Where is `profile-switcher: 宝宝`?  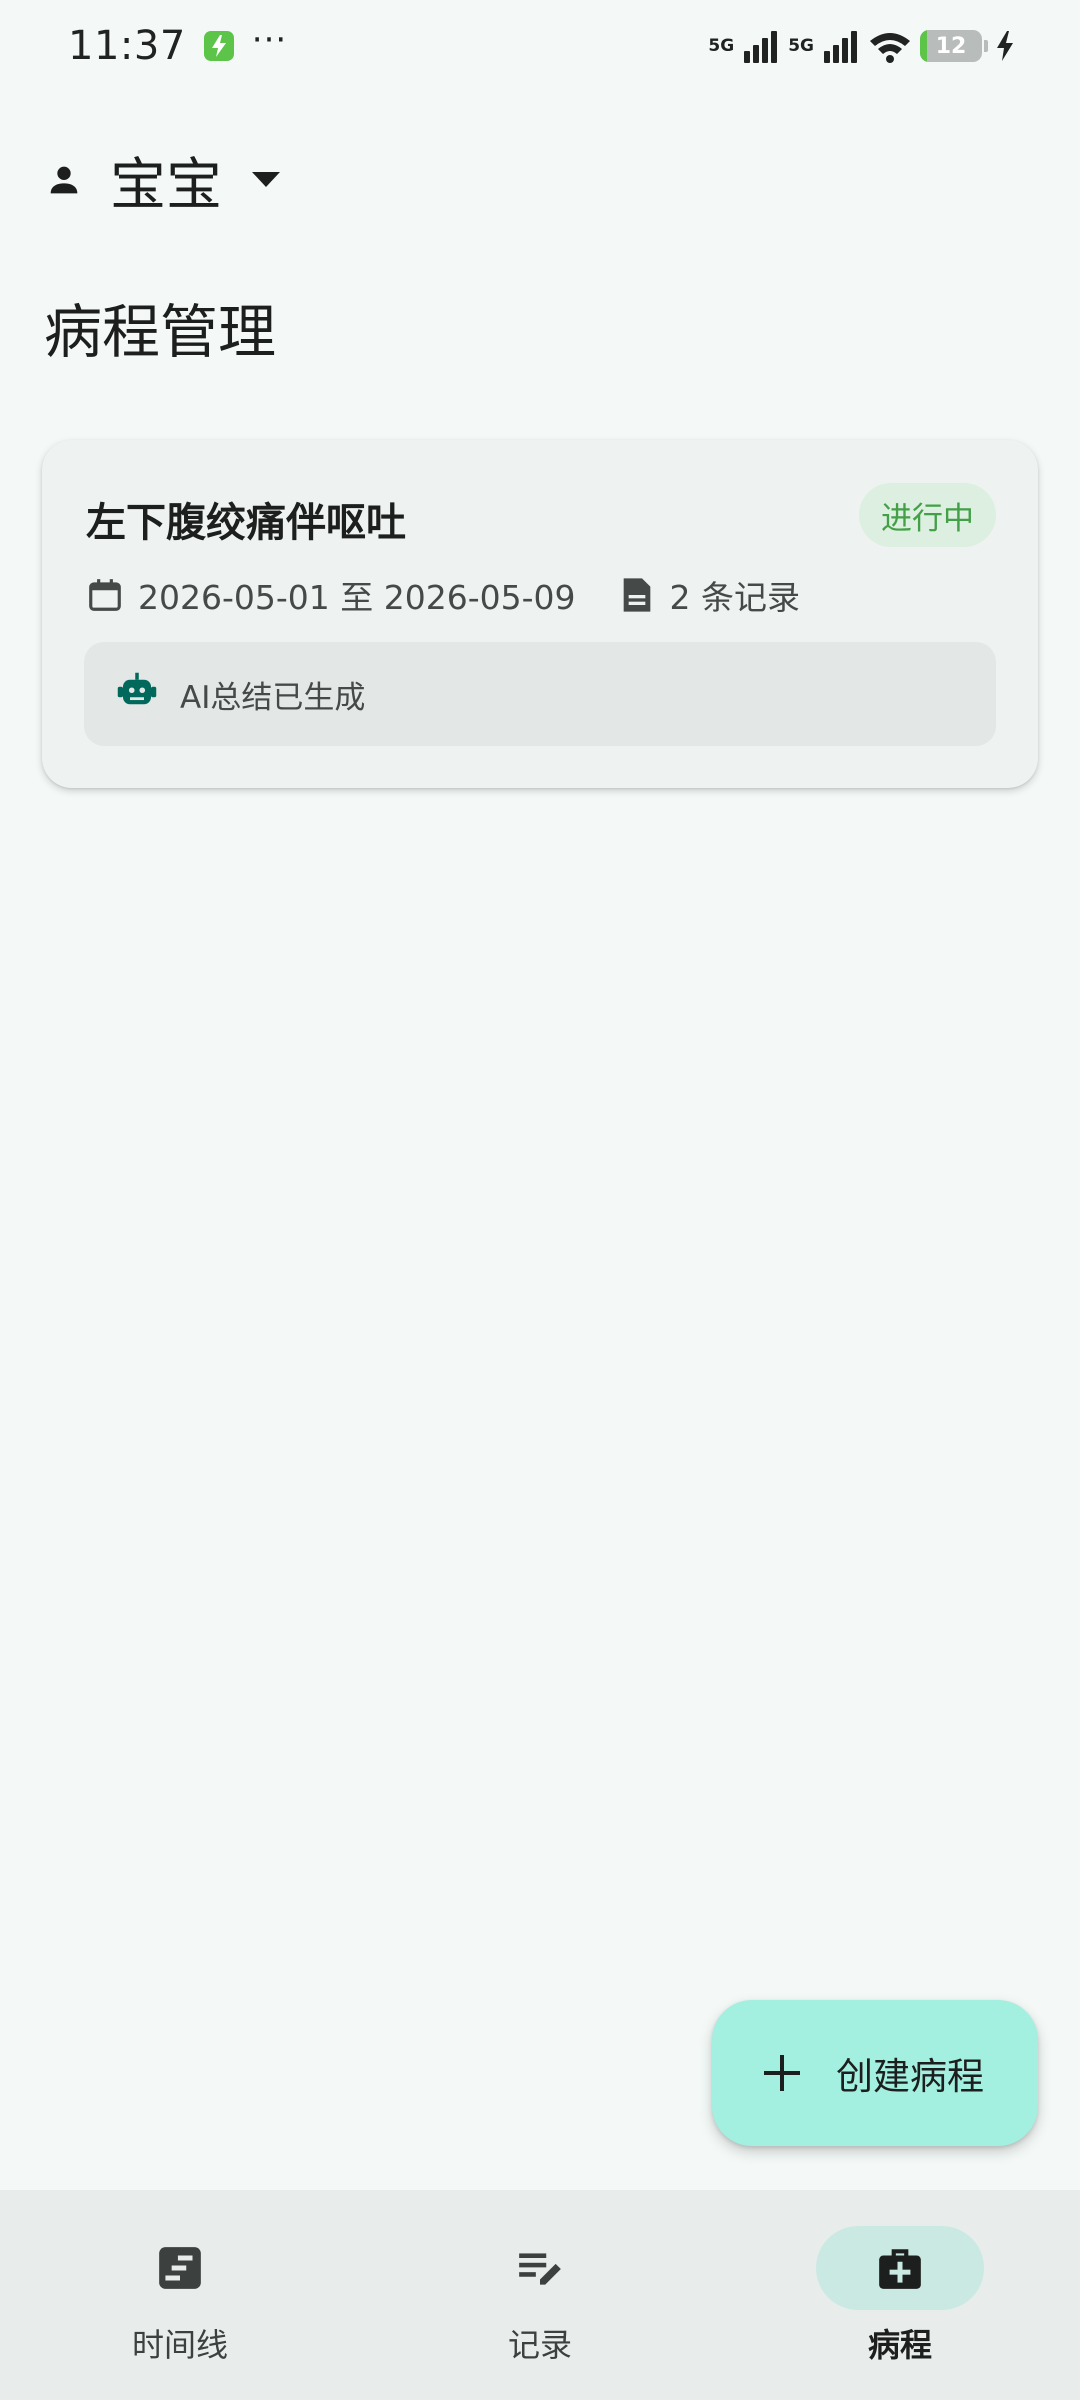 profile-switcher: 宝宝 is located at coordinates (162, 180).